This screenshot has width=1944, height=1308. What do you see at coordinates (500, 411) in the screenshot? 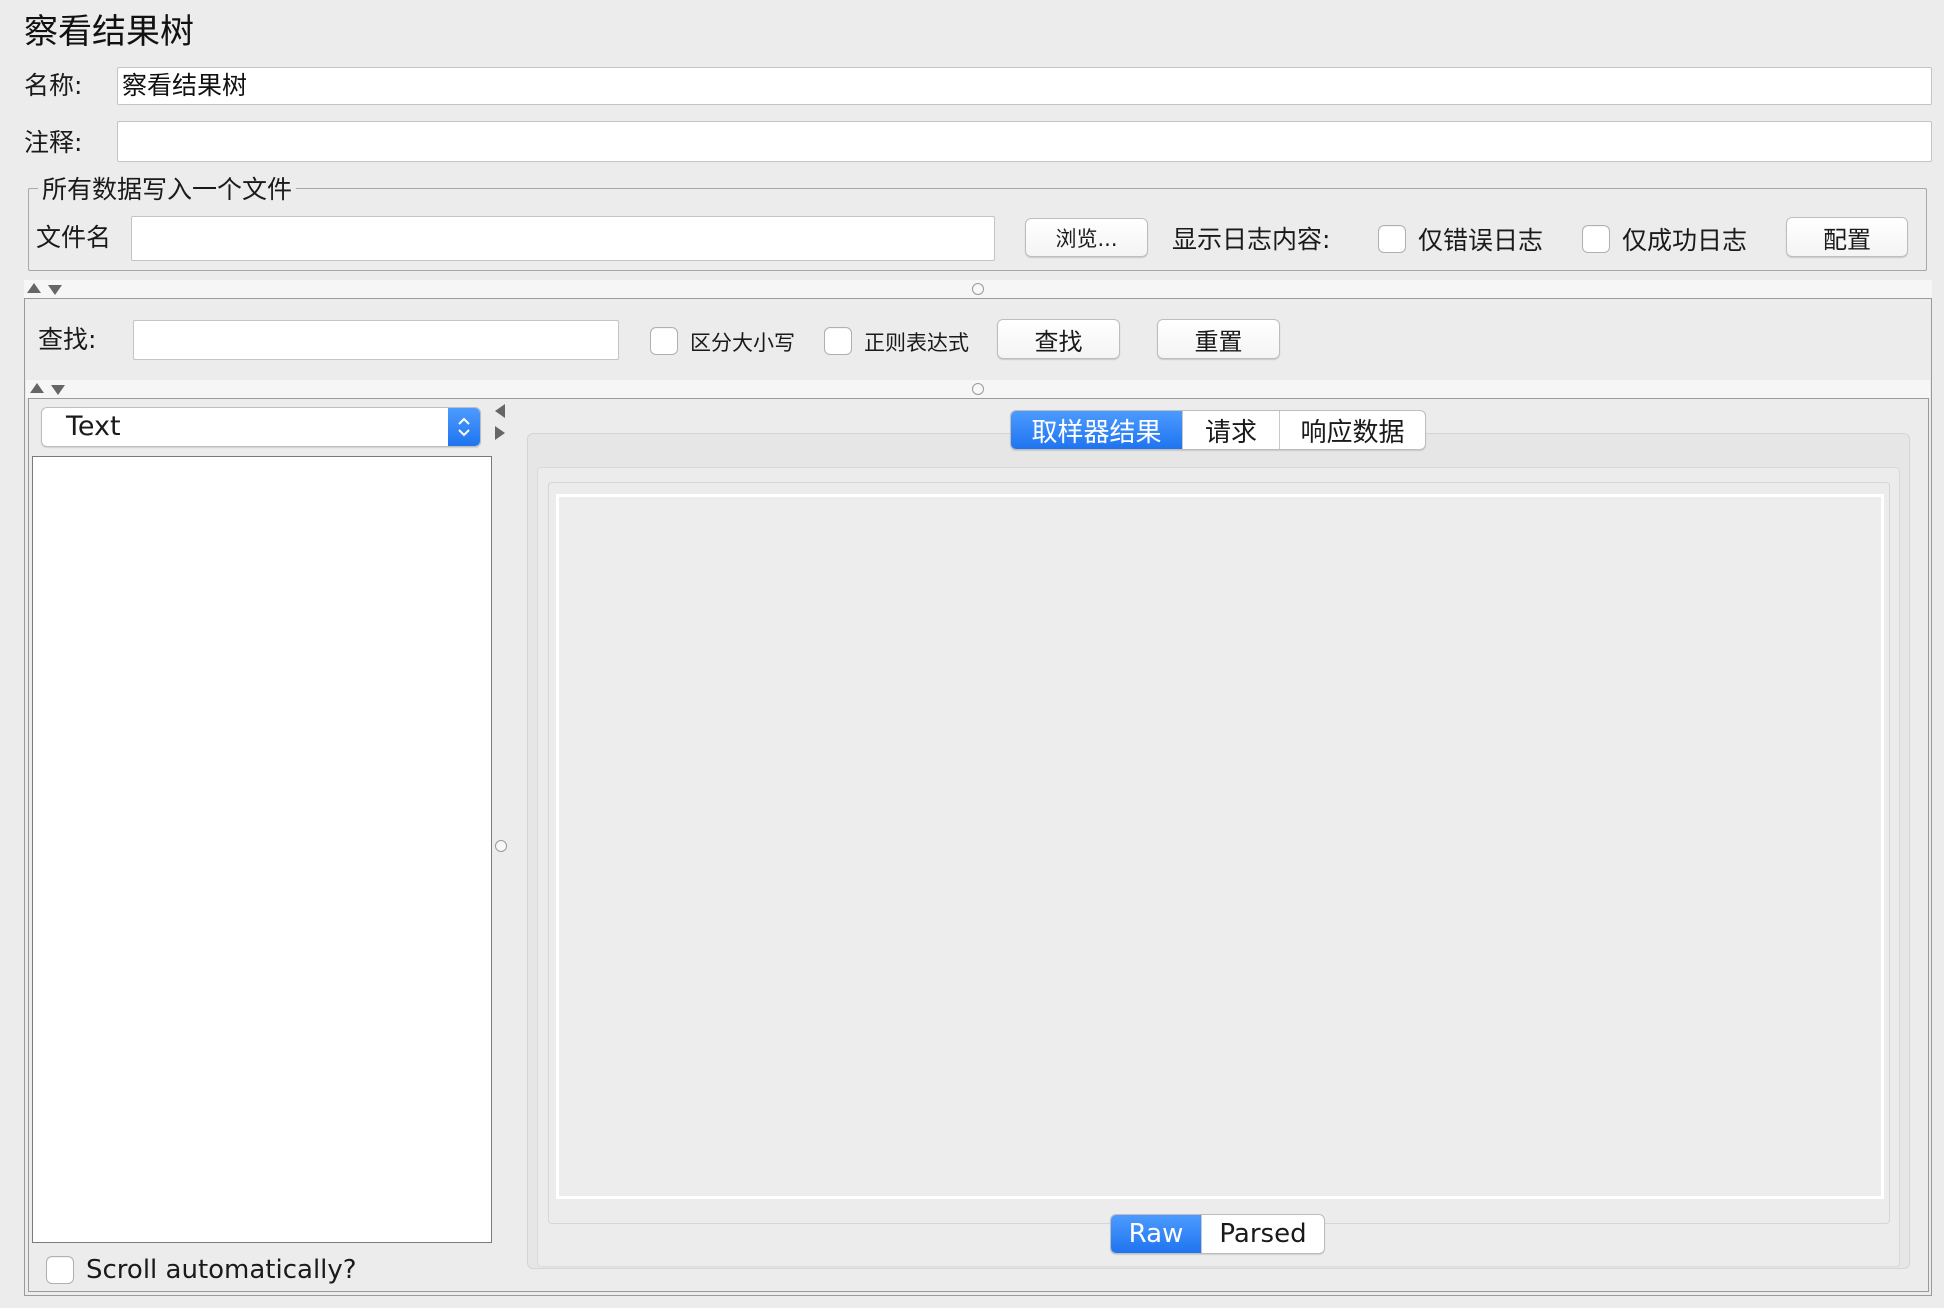
I see `collapse-left-icon` at bounding box center [500, 411].